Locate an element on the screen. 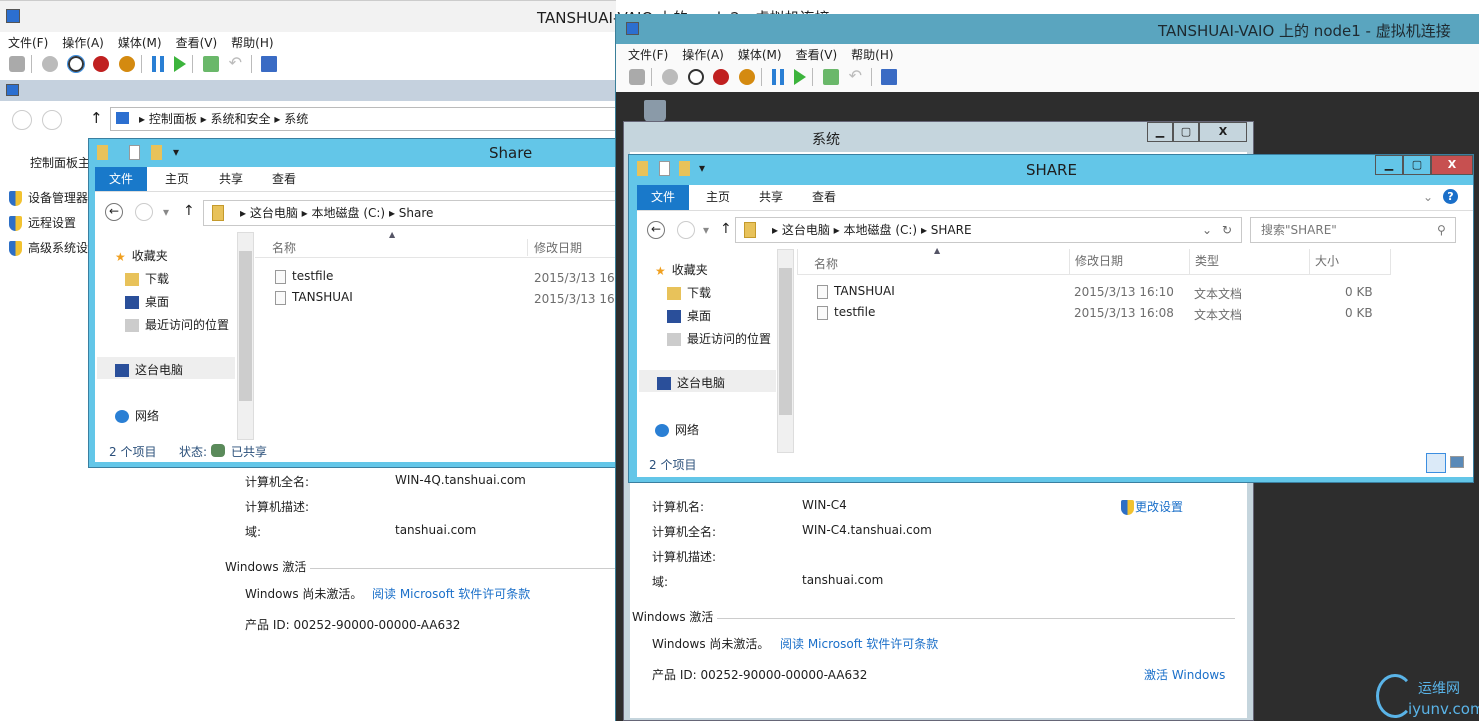 This screenshot has height=721, width=1479. crumb: SHARE is located at coordinates (951, 230).